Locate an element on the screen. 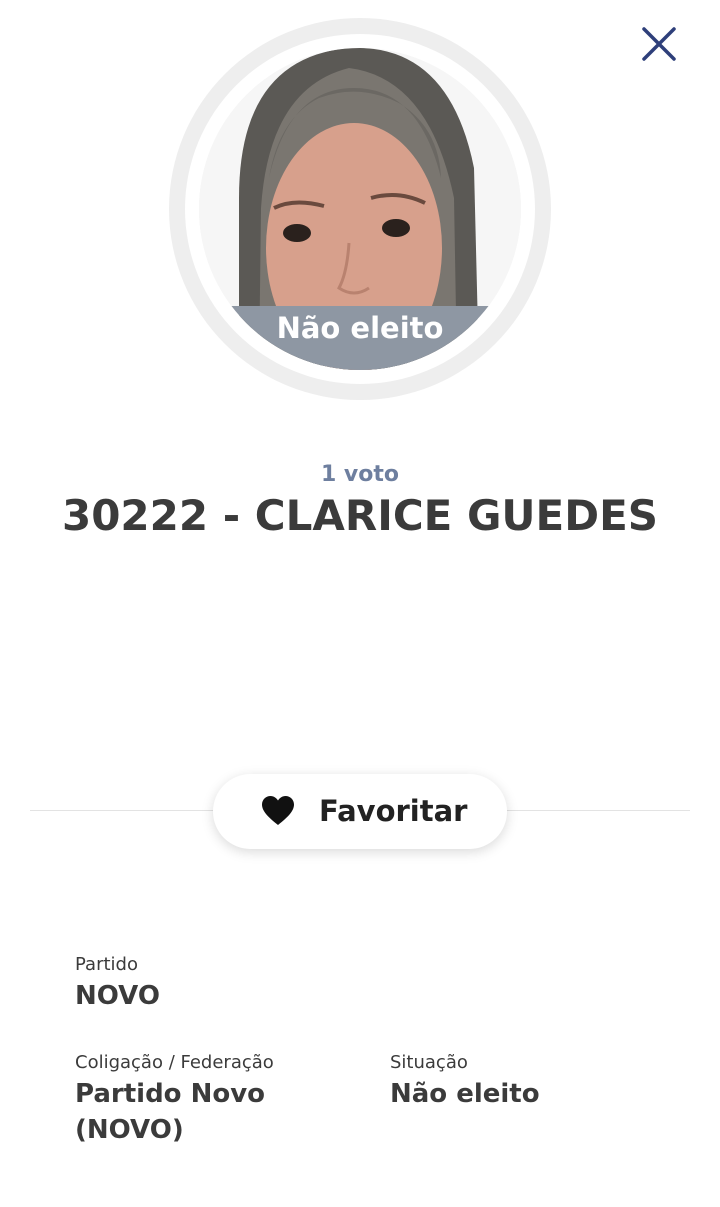 The width and height of the screenshot is (720, 1207). candidate-photo: Não eleito is located at coordinates (360, 209).